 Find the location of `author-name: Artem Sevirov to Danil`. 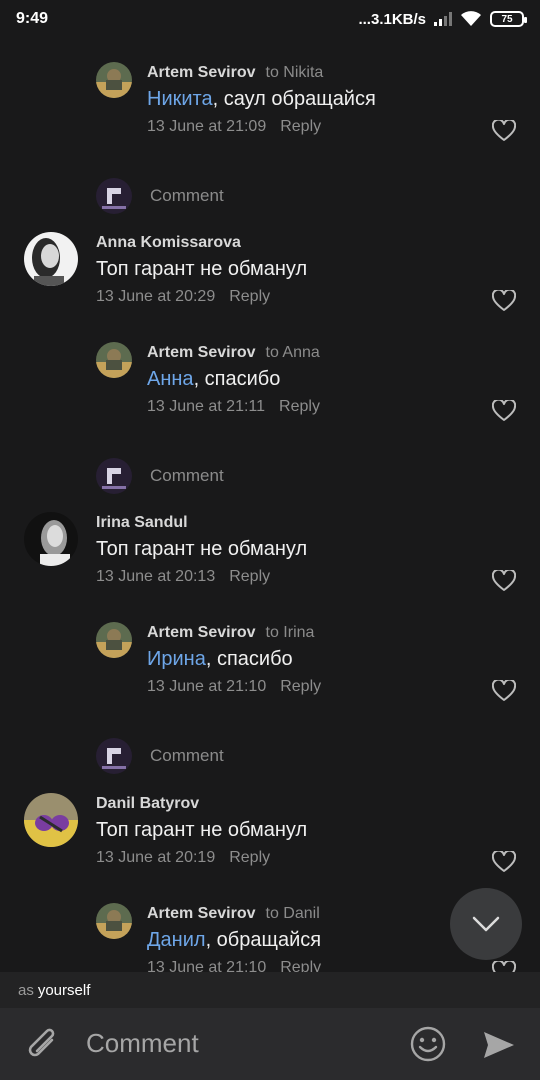

author-name: Artem Sevirov to Danil is located at coordinates (233, 914).